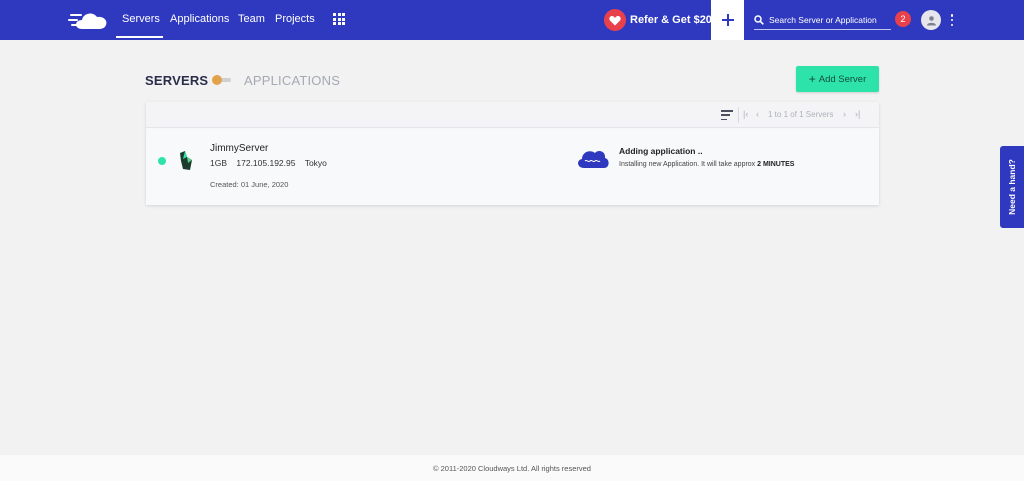 The image size is (1024, 481). I want to click on user-avatar, so click(931, 20).